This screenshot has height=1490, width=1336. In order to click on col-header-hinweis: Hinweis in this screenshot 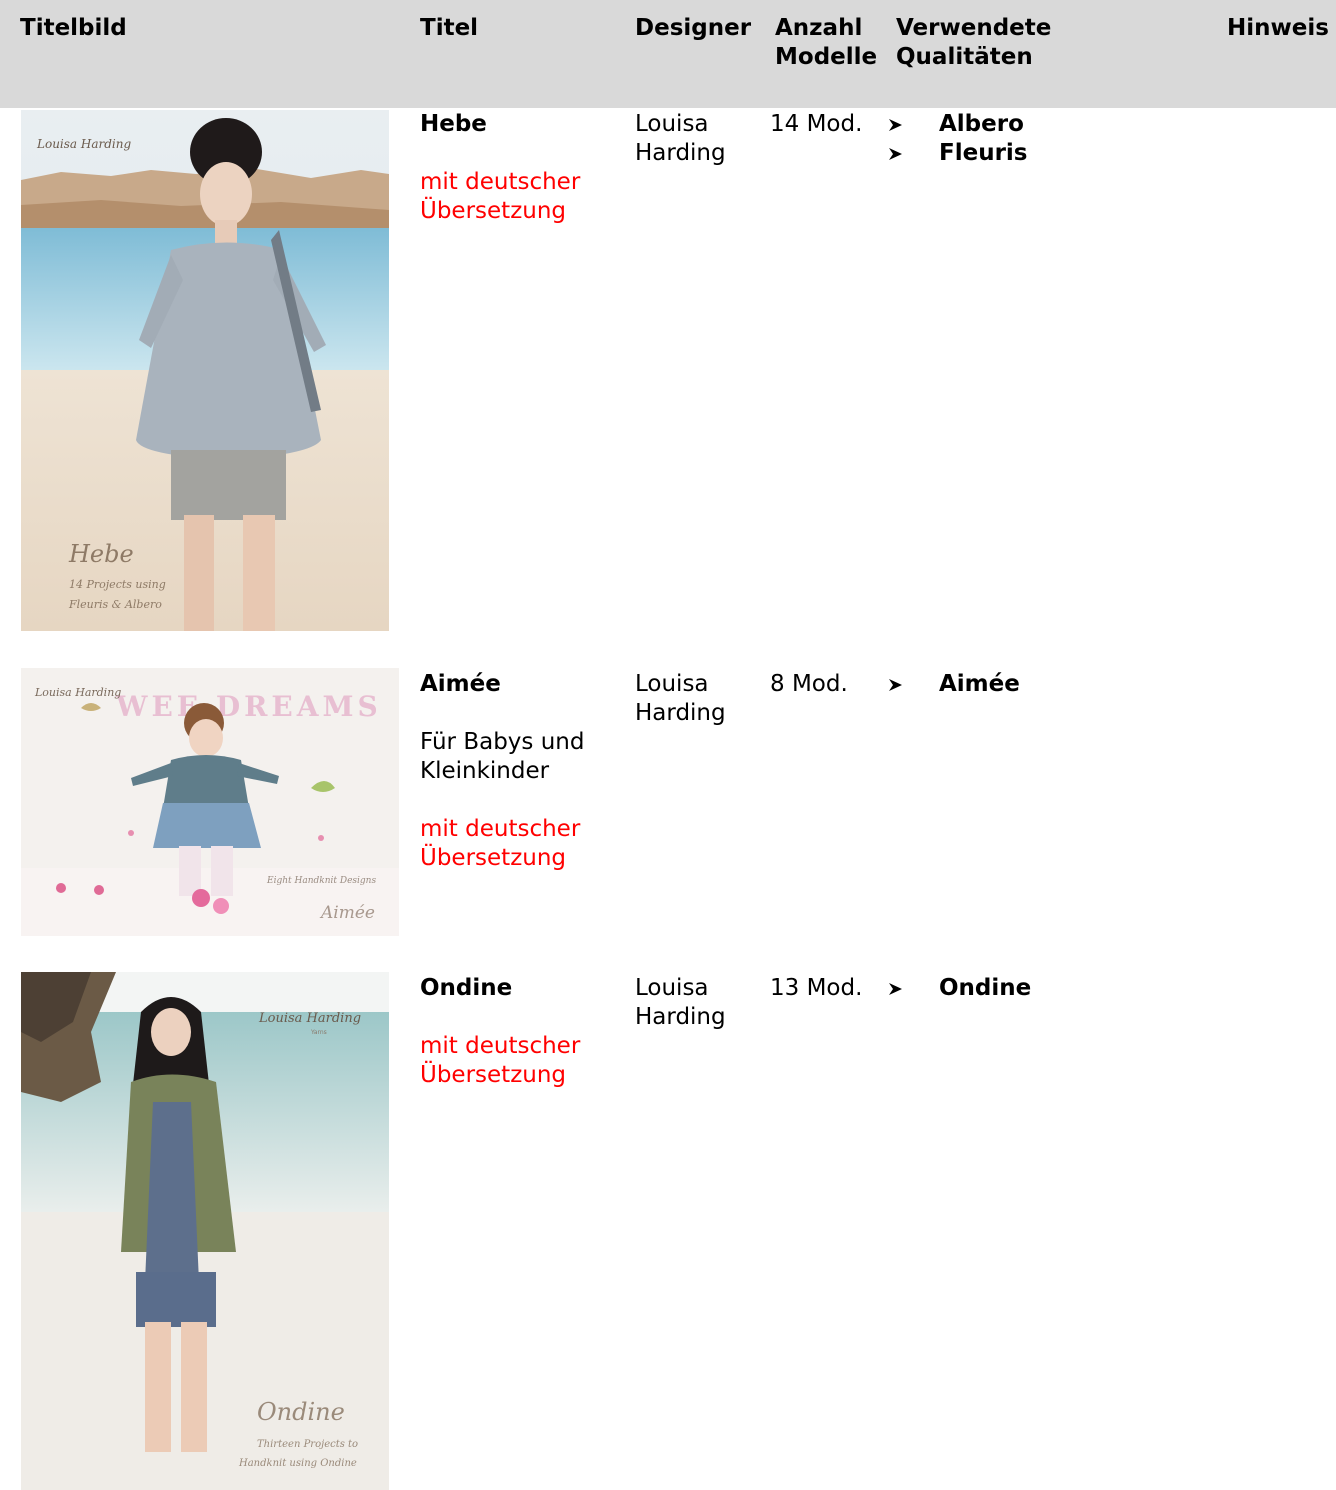, I will do `click(1278, 28)`.